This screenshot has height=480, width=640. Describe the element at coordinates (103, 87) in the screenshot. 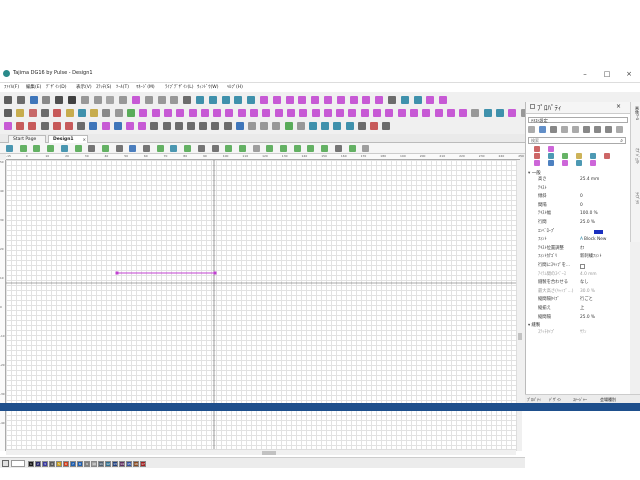

I see `menu-stitch: ｽﾃｯﾁ(S)` at that location.